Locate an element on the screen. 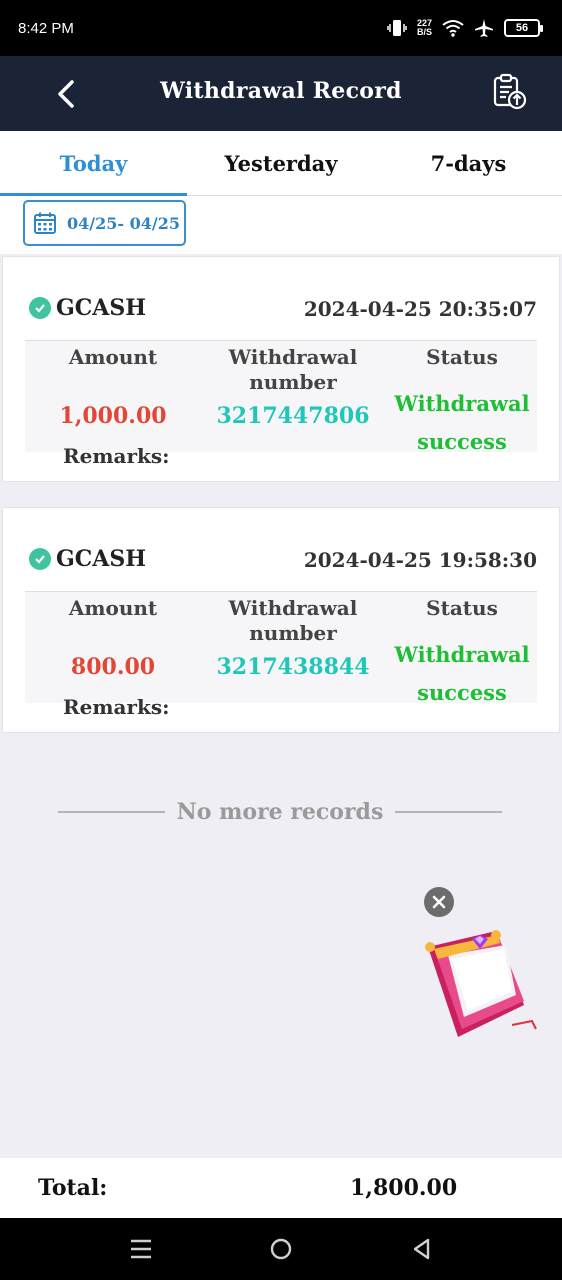 Image resolution: width=562 pixels, height=1280 pixels. close-icon is located at coordinates (439, 902).